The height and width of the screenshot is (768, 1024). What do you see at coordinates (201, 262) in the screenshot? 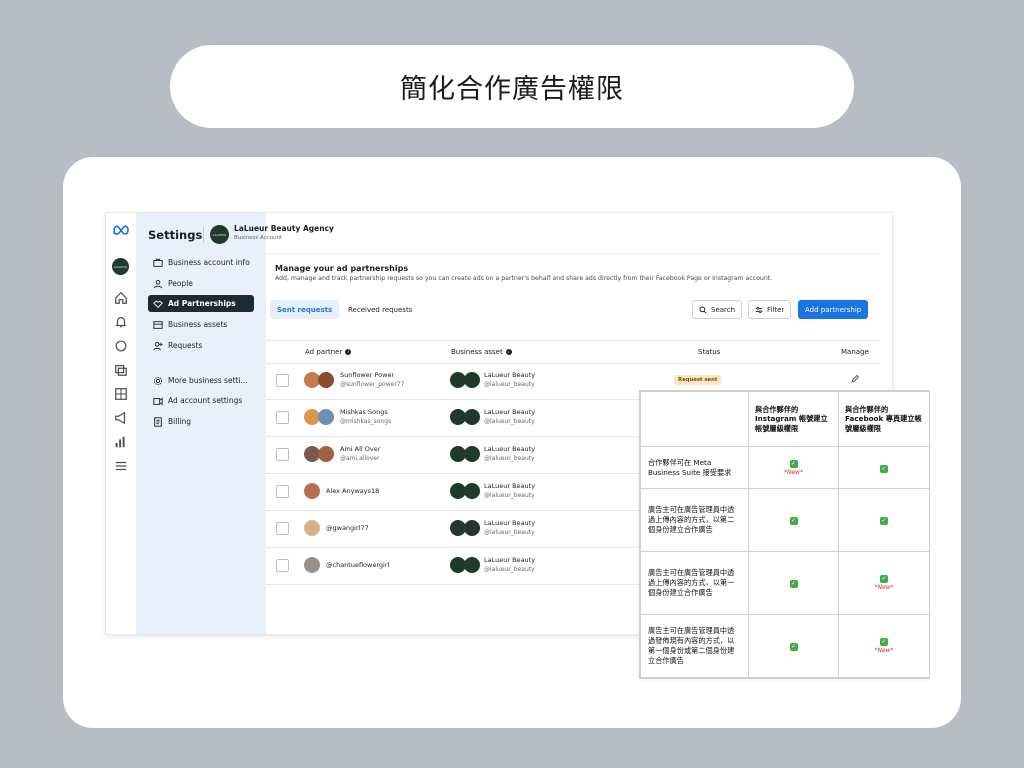
I see `nav-business-account-info: Business account info` at bounding box center [201, 262].